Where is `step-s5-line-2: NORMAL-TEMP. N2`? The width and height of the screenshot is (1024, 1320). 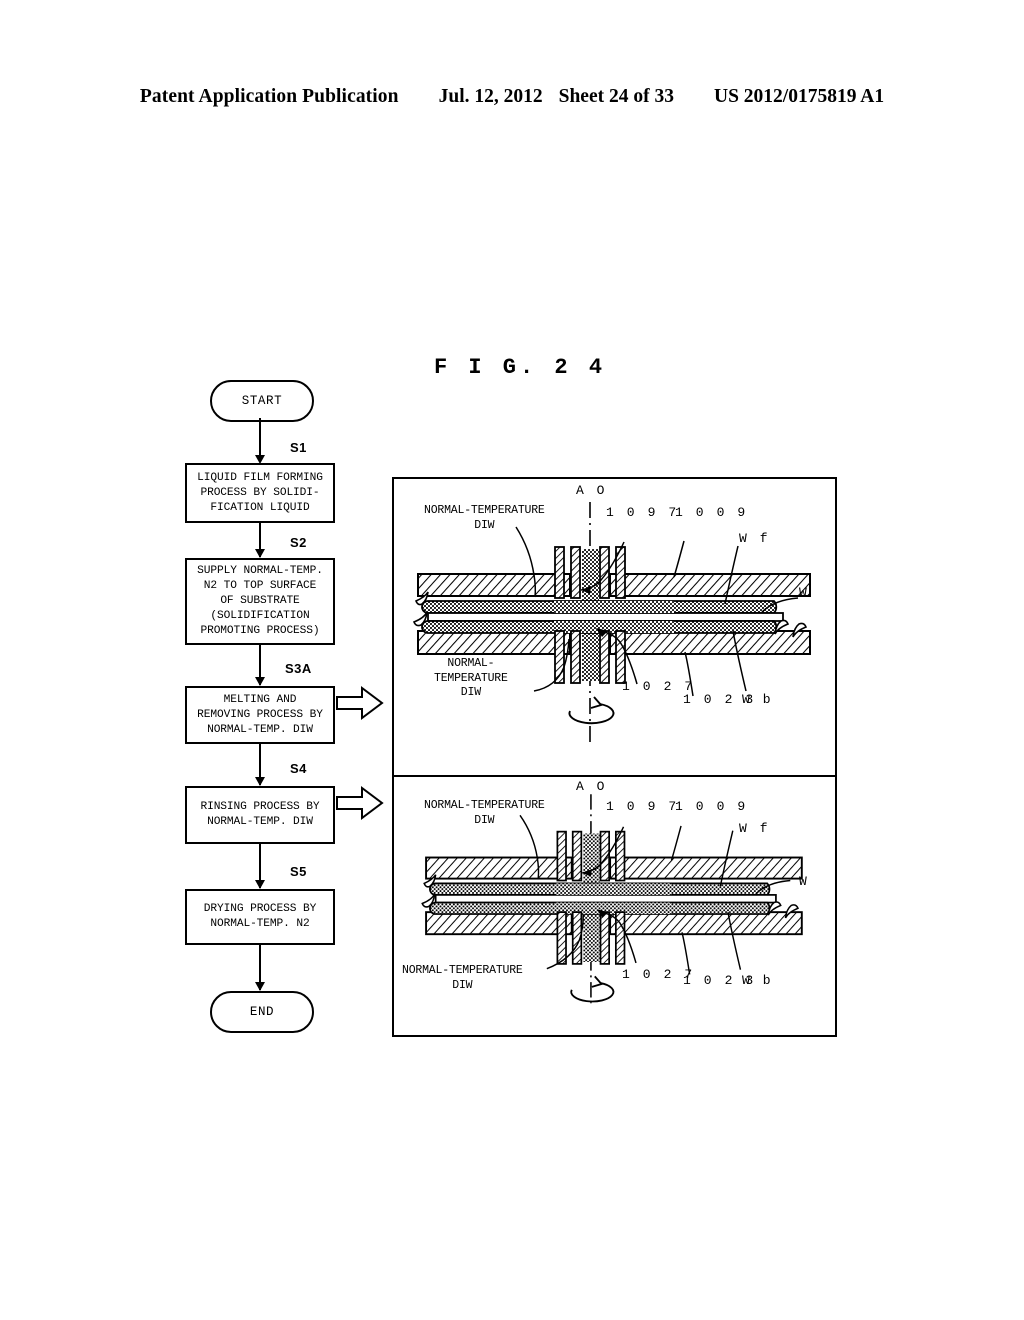
step-s5-line-2: NORMAL-TEMP. N2 is located at coordinates (260, 924).